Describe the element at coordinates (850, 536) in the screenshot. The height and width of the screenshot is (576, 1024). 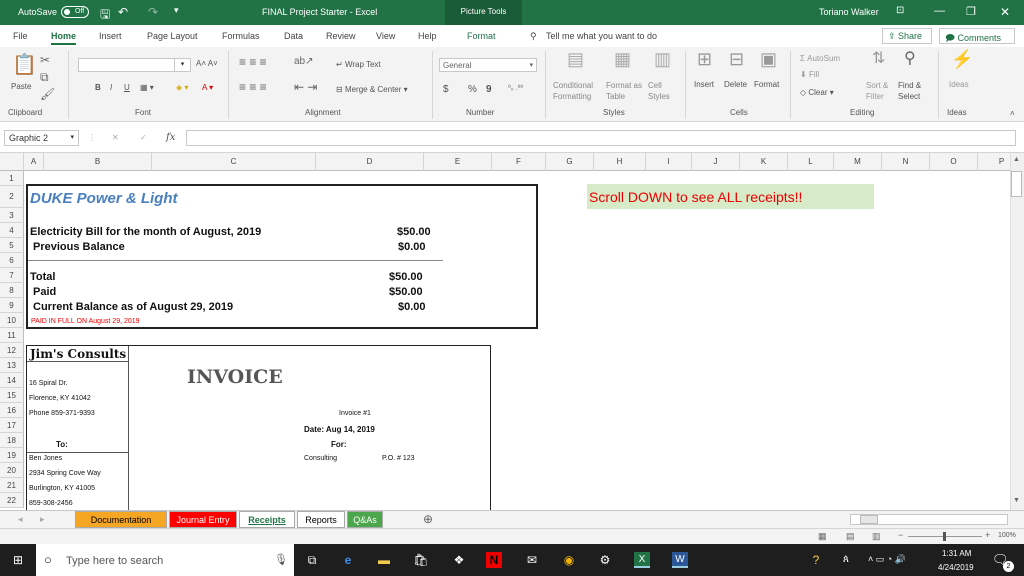
I see `page-layout-view-icon: ▤` at that location.